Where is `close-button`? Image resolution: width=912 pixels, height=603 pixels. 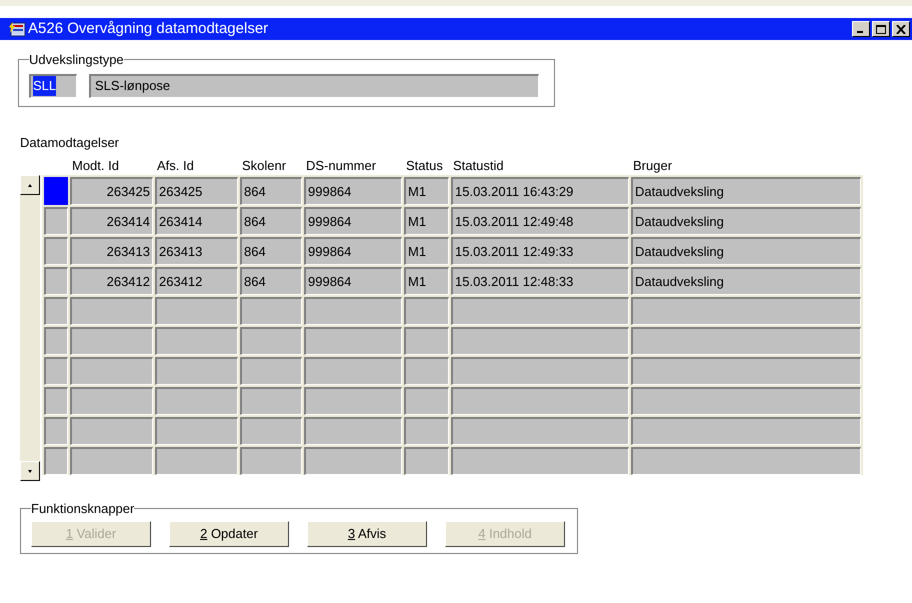
close-button is located at coordinates (901, 29).